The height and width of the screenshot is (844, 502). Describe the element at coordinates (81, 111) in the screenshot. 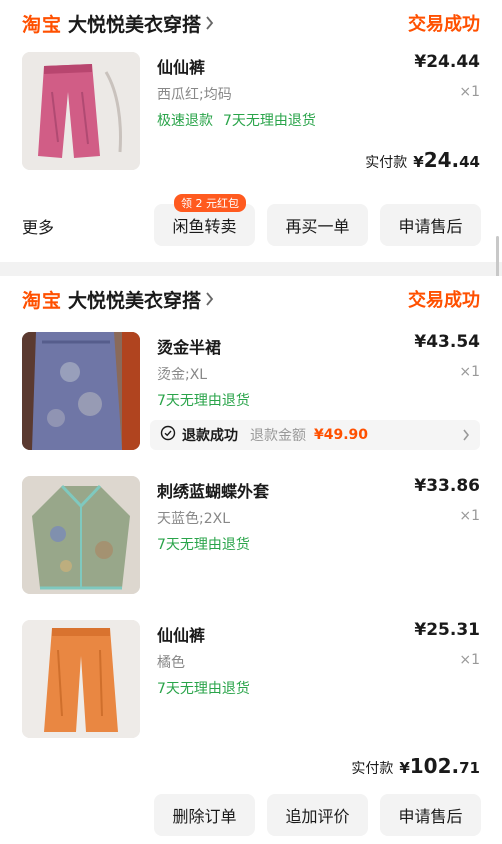

I see `product-image-pink-pants` at that location.